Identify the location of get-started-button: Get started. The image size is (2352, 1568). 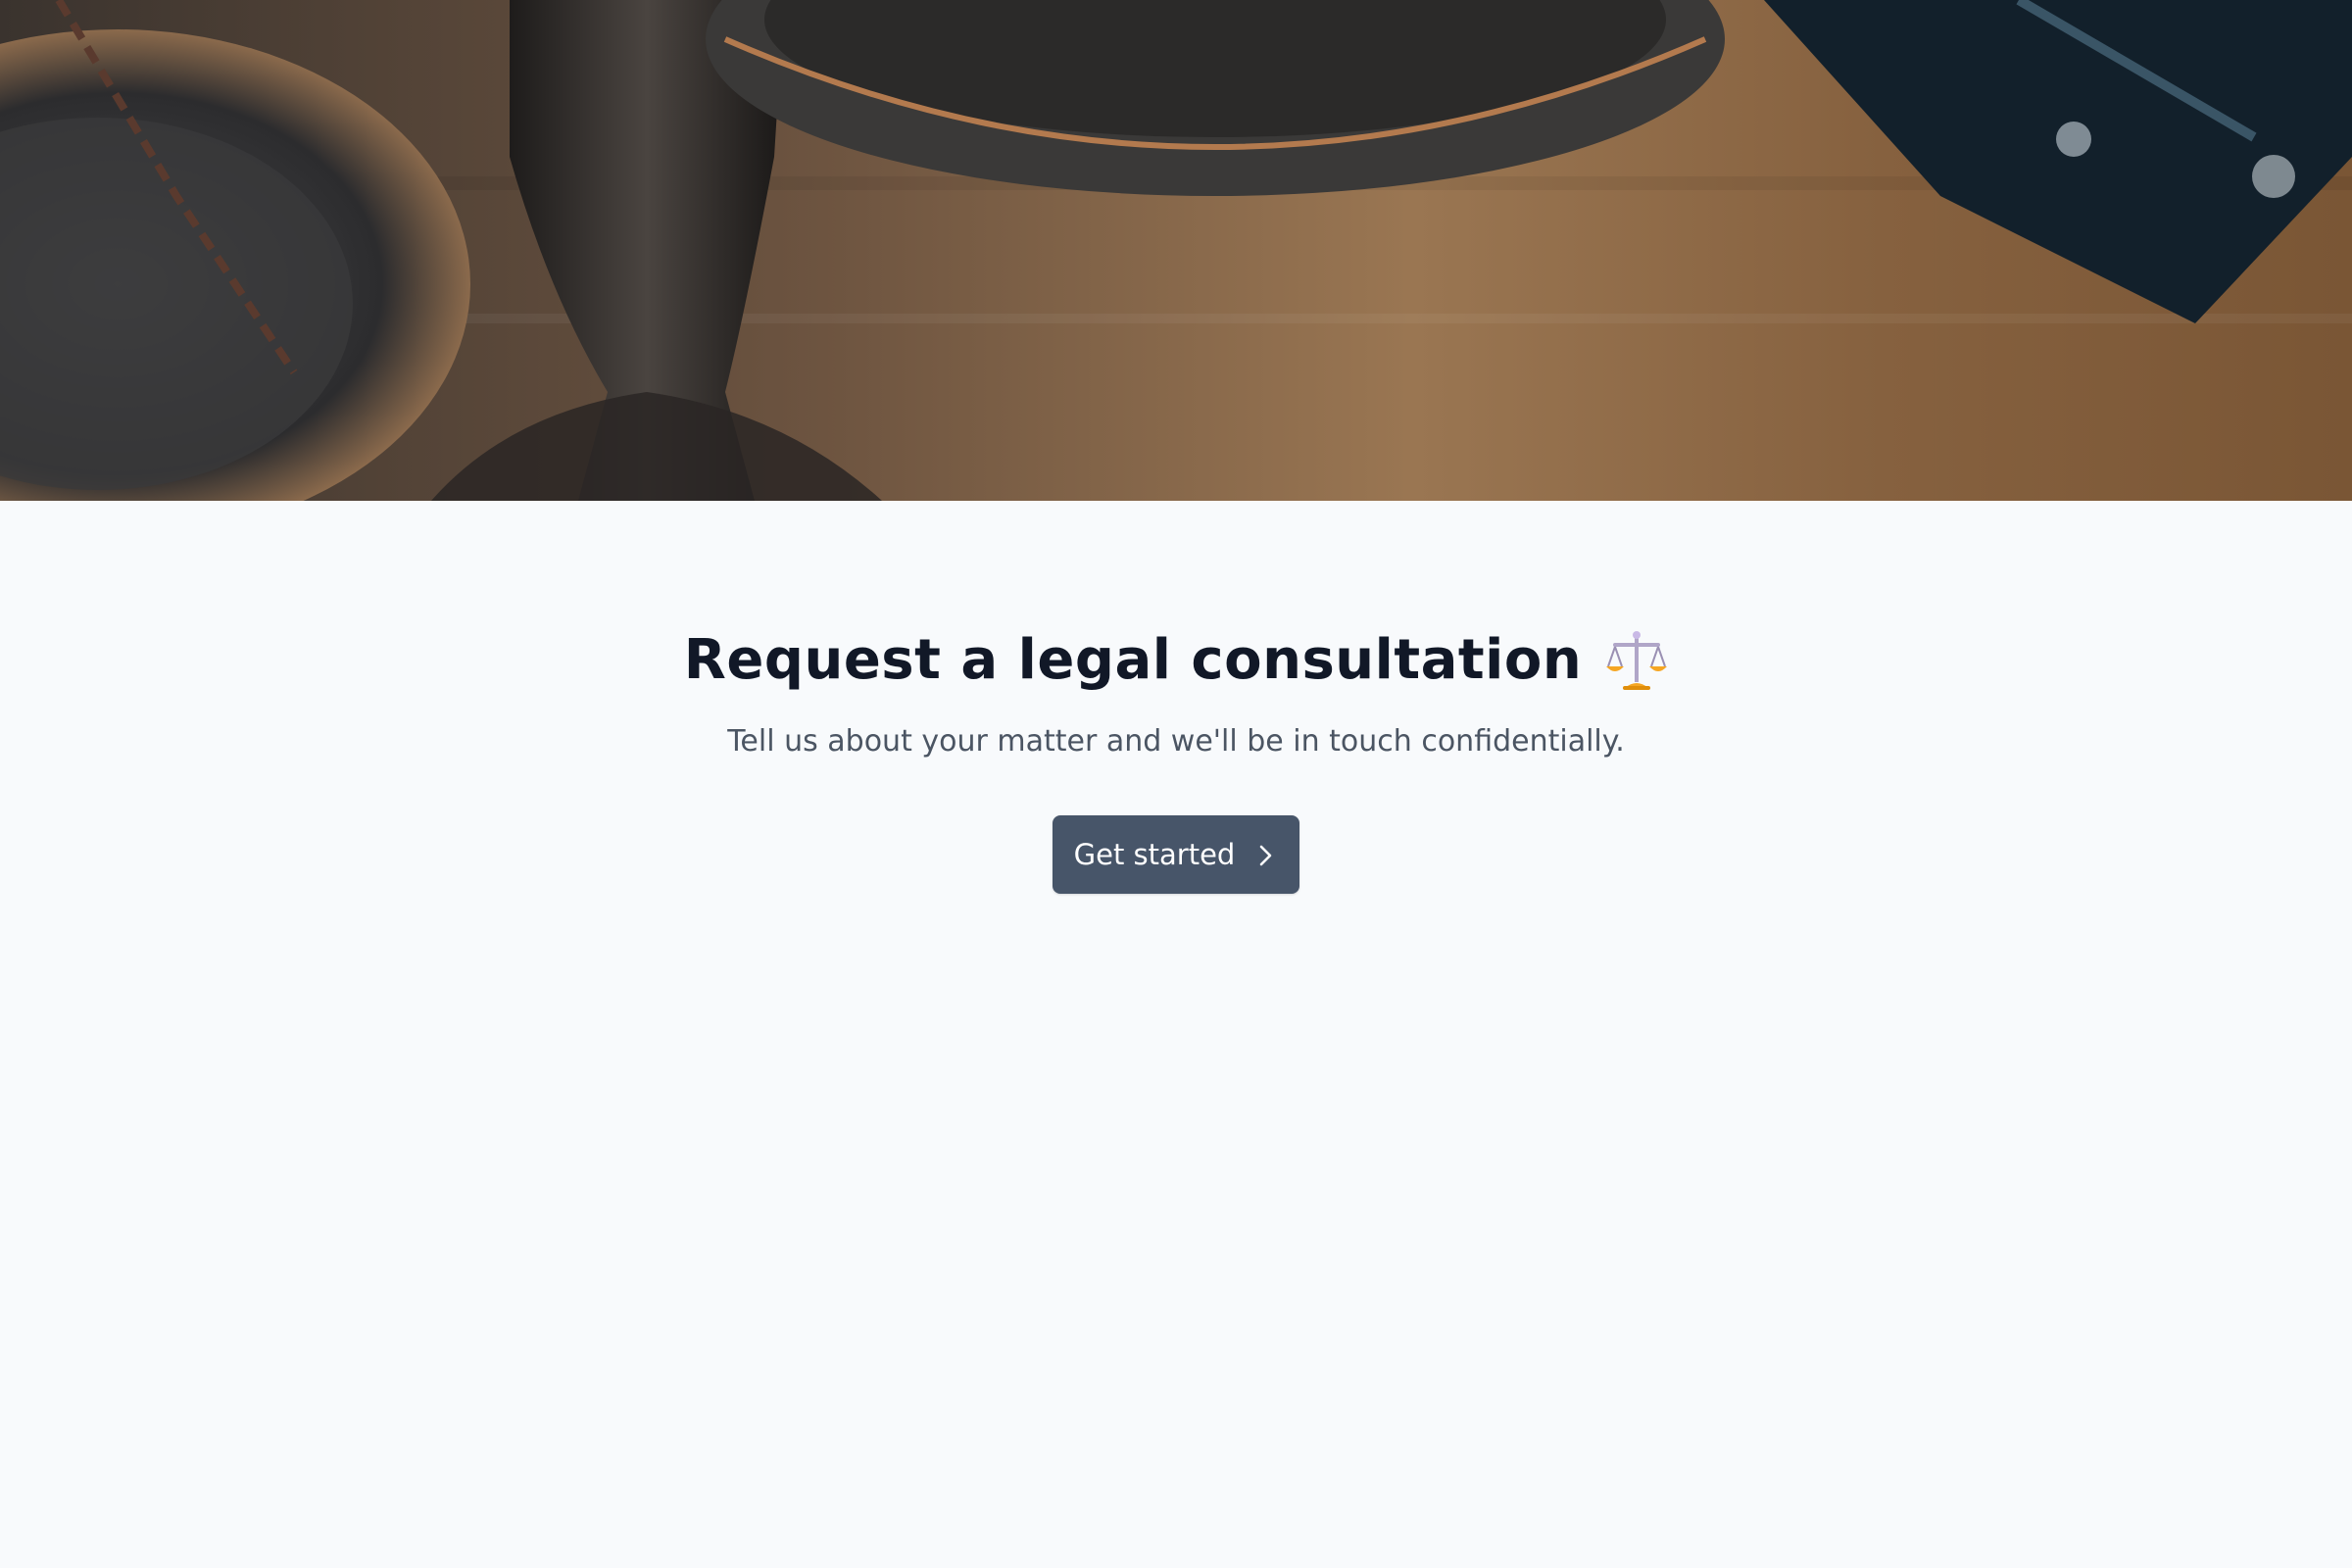
(1176, 854).